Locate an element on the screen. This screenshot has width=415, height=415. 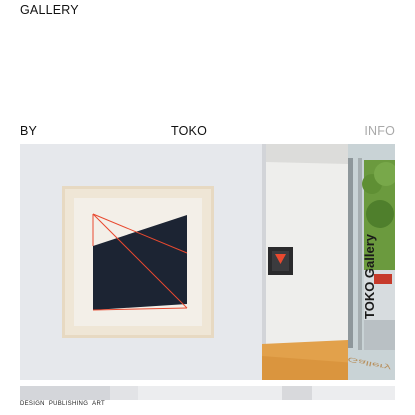
window-lettering: TOKO Gallery is located at coordinates (369, 276).